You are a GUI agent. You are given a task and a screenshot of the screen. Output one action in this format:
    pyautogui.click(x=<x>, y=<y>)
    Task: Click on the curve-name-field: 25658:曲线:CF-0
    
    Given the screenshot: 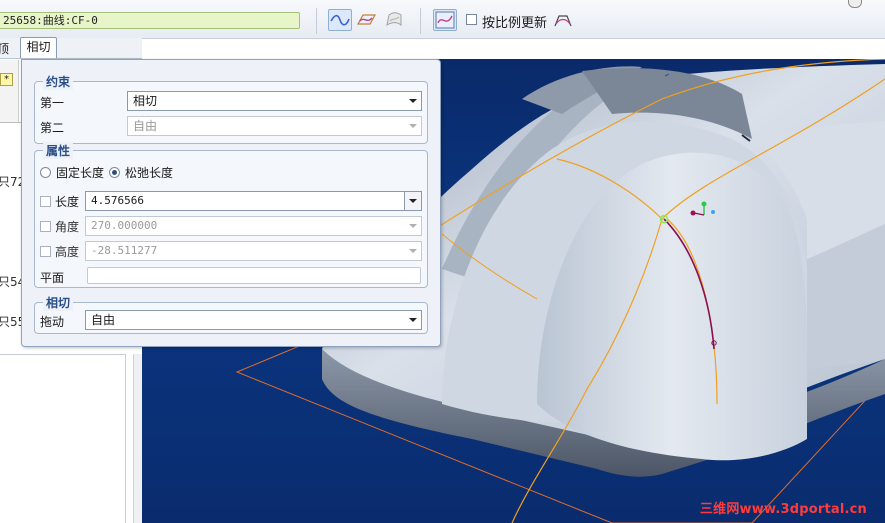 What is the action you would take?
    pyautogui.click(x=150, y=20)
    